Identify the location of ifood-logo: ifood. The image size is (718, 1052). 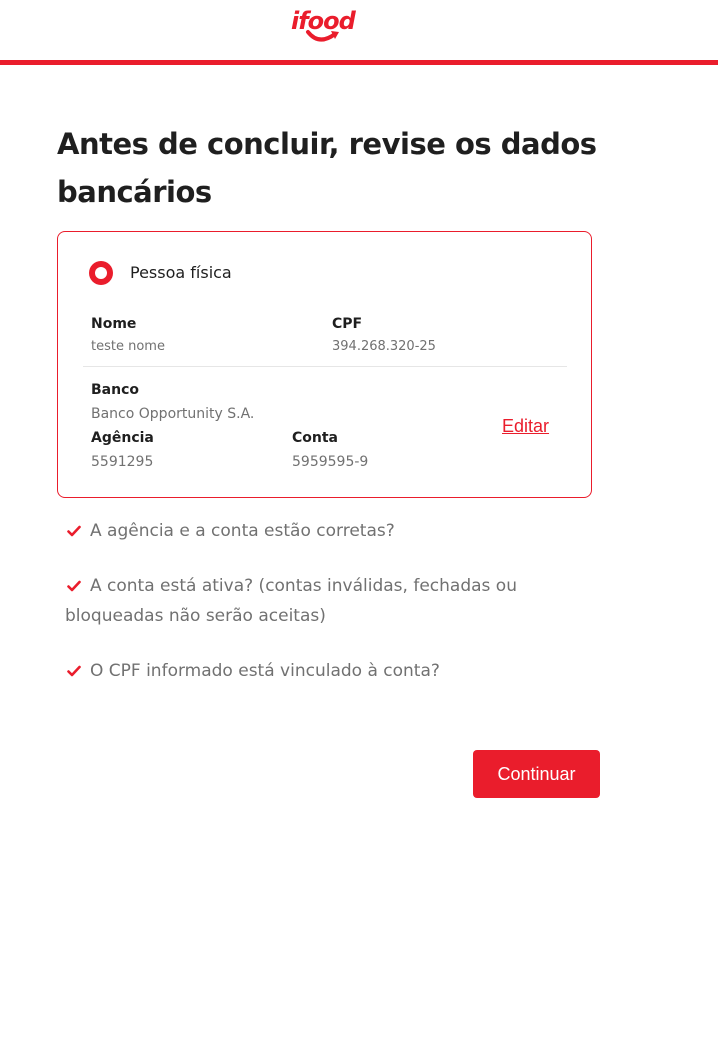
(325, 28).